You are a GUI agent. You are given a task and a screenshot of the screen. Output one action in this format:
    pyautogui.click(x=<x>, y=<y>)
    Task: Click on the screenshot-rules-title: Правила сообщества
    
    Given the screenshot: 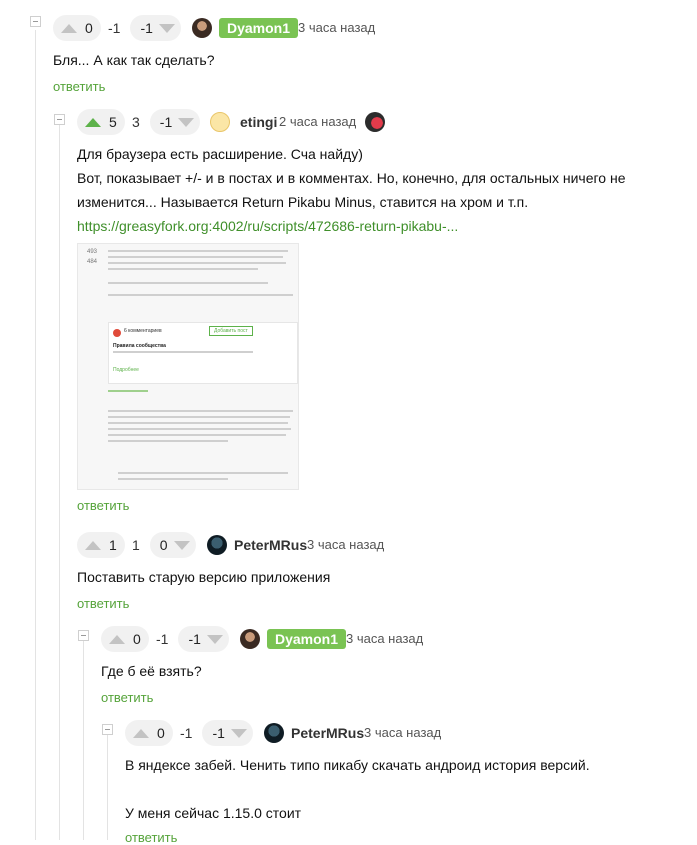 What is the action you would take?
    pyautogui.click(x=139, y=346)
    